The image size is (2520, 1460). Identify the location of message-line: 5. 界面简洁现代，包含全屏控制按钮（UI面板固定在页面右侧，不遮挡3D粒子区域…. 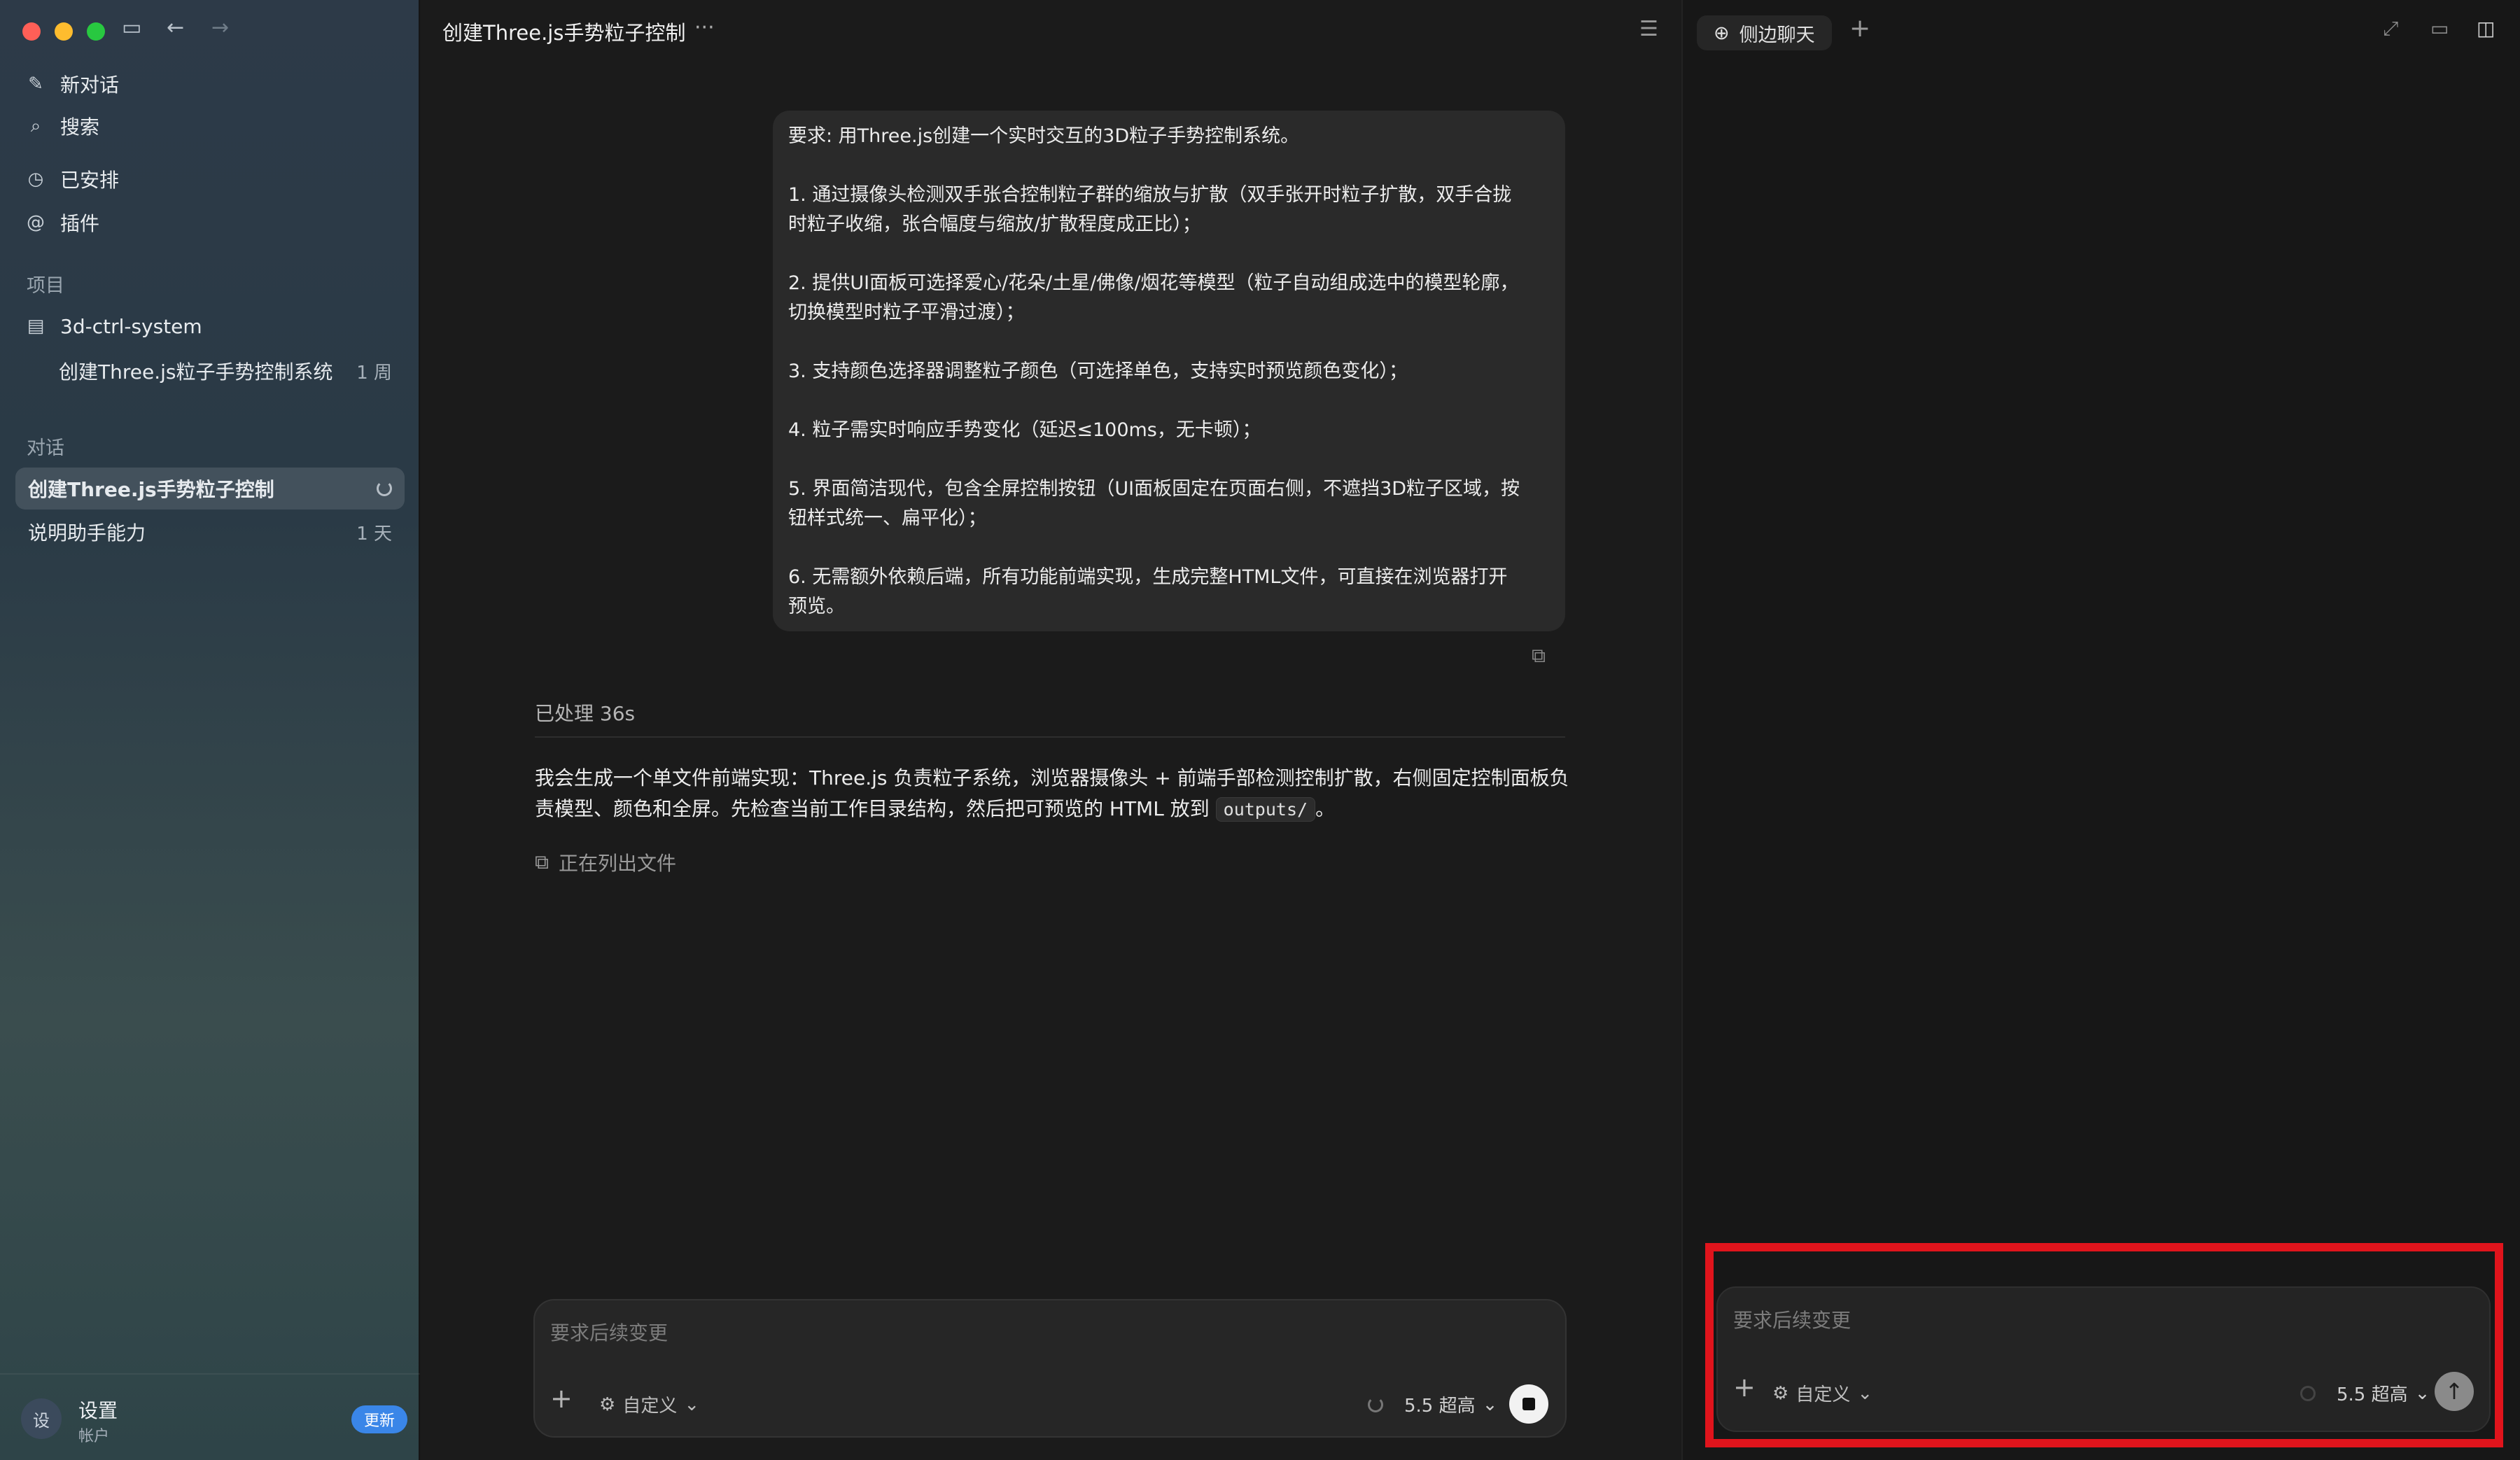
(1154, 489).